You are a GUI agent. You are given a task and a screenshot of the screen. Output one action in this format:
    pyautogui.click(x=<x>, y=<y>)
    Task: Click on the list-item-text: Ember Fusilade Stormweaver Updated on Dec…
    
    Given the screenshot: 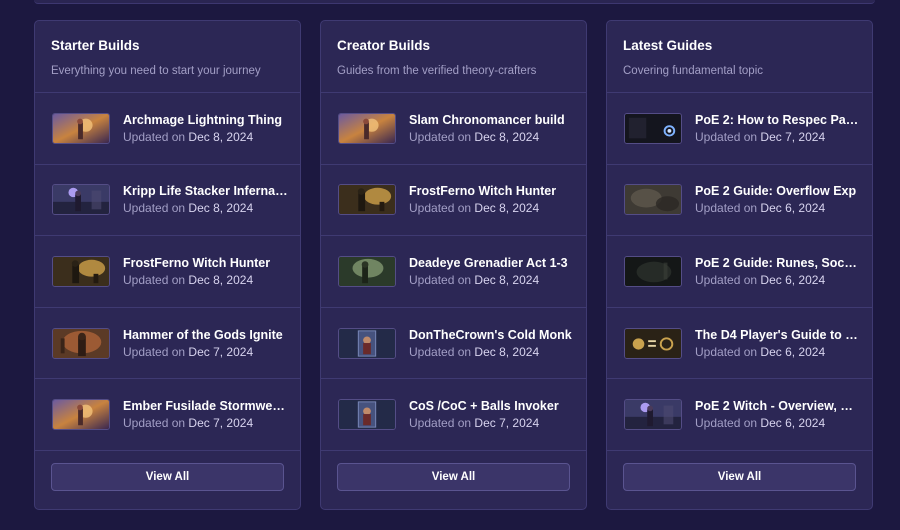 What is the action you would take?
    pyautogui.click(x=206, y=414)
    